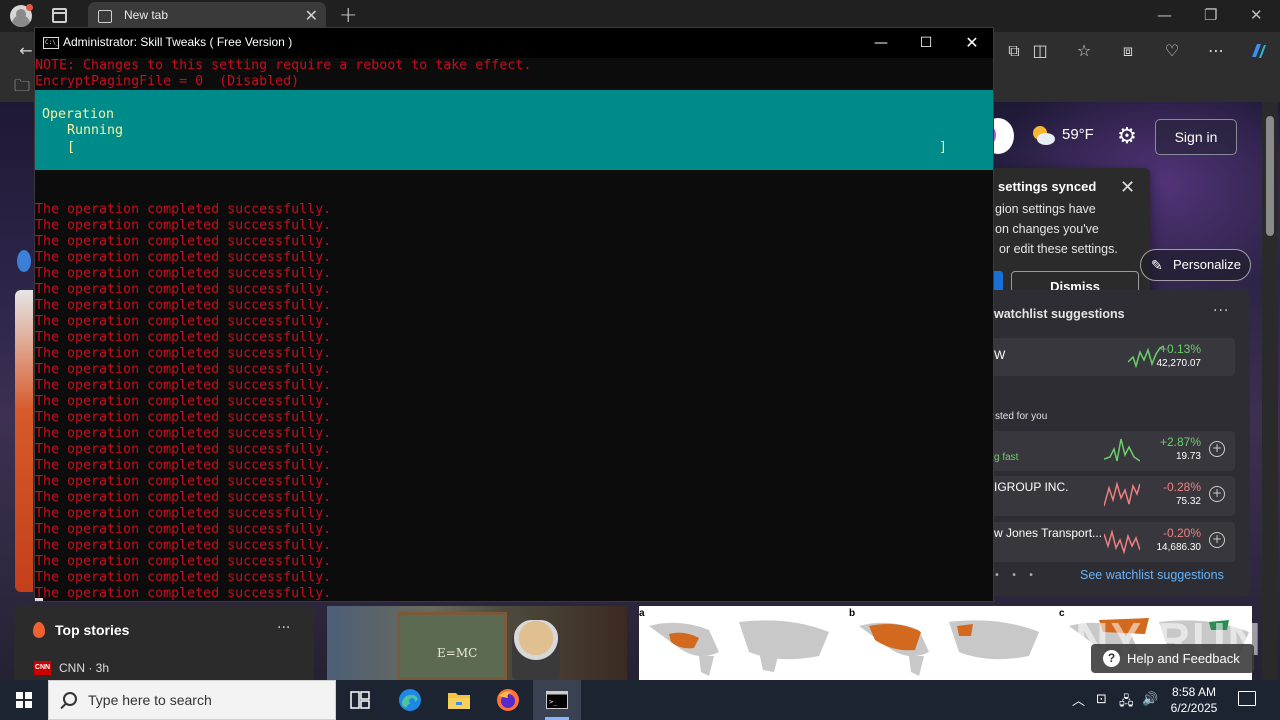  I want to click on progress-bar-open: [, so click(71, 147).